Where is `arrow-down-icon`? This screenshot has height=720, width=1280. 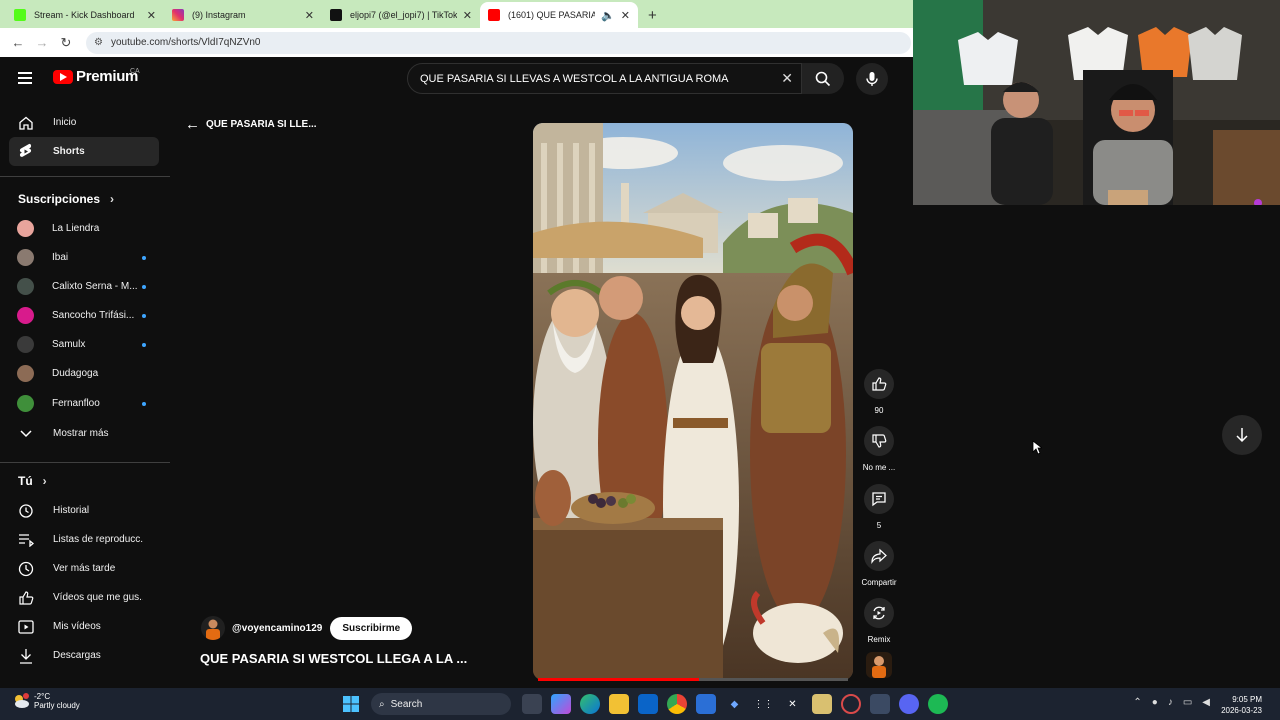
arrow-down-icon is located at coordinates (1242, 435).